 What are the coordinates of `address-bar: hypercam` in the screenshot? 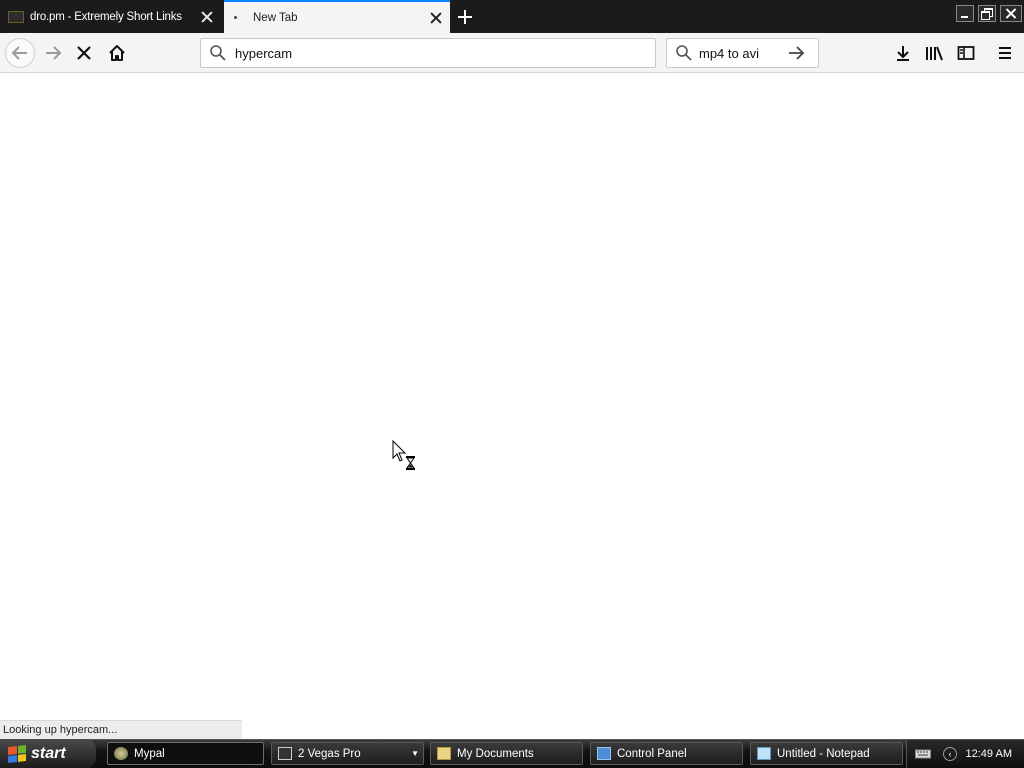 It's located at (428, 53).